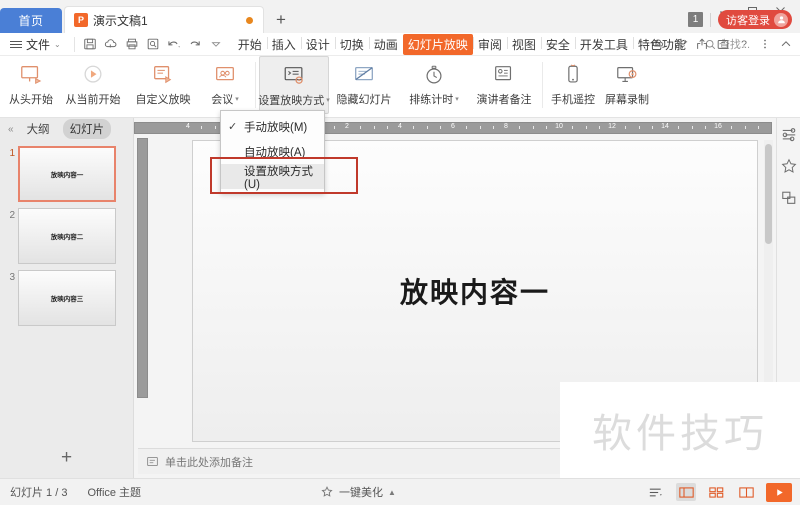 This screenshot has width=800, height=505. Describe the element at coordinates (255, 85) in the screenshot. I see `divider` at that location.